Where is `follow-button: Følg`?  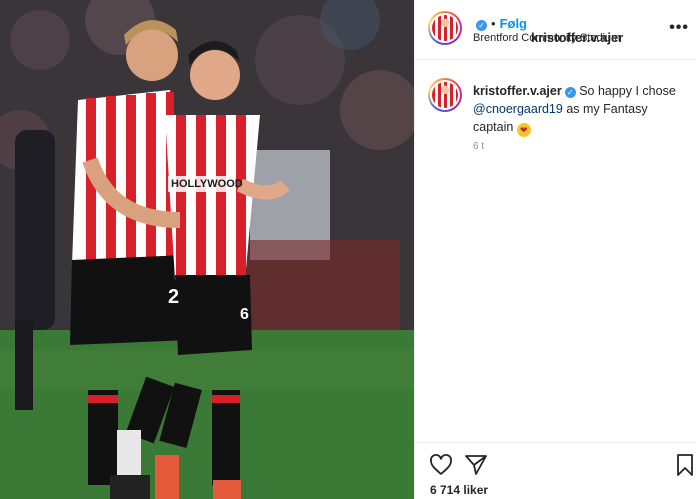 follow-button: Følg is located at coordinates (513, 23).